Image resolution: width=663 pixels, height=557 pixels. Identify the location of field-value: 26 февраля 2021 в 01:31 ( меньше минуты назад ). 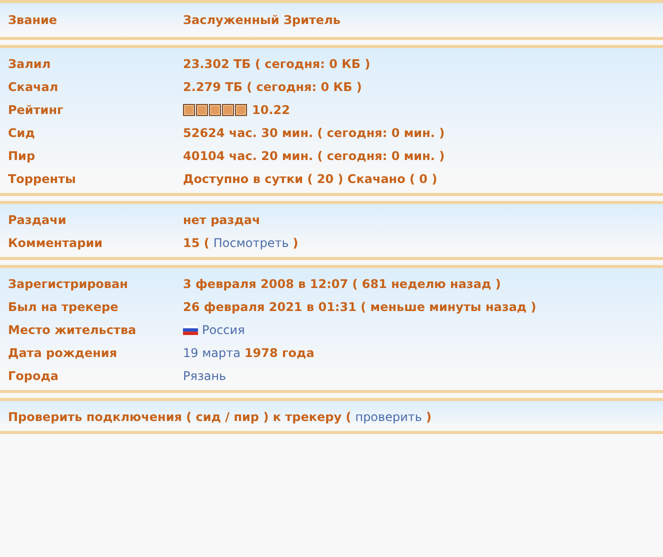
(359, 307).